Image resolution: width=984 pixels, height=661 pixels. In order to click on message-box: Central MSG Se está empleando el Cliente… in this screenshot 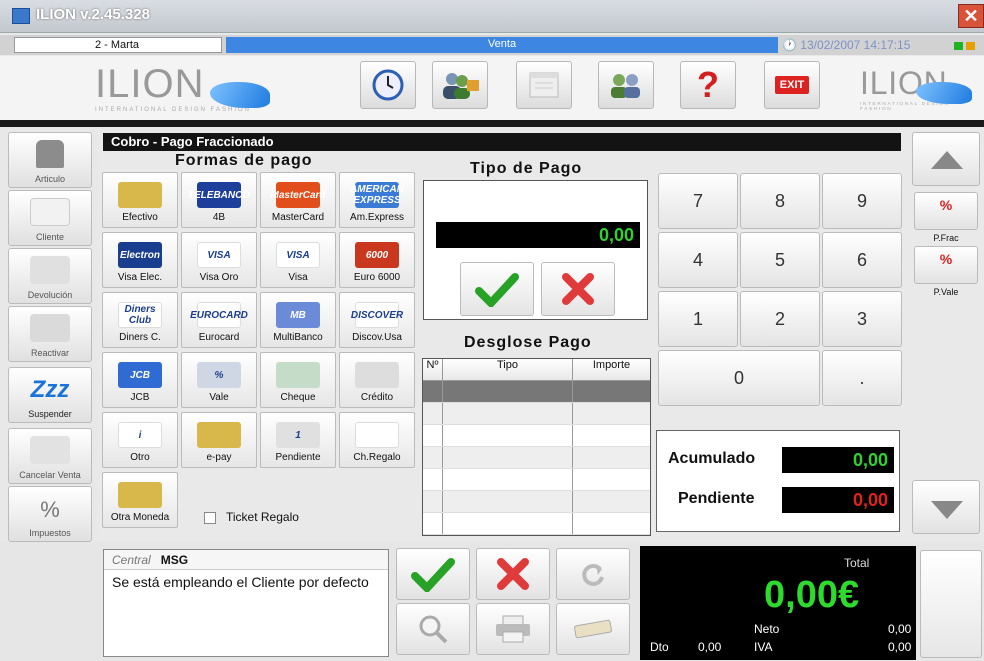, I will do `click(246, 603)`.